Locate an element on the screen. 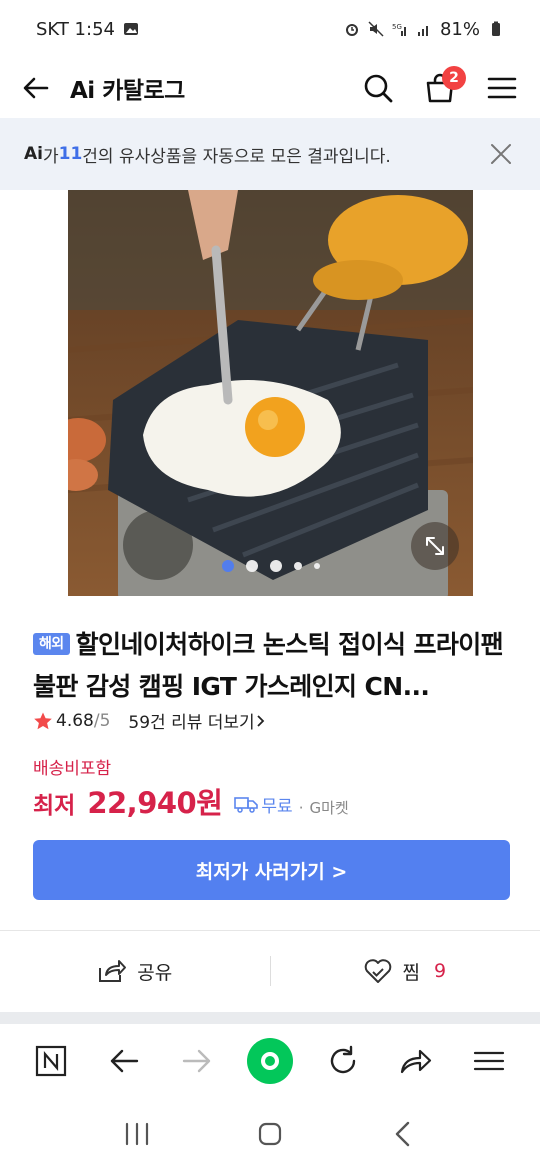 This screenshot has height=1170, width=540. similar-product-count: 11 is located at coordinates (70, 154).